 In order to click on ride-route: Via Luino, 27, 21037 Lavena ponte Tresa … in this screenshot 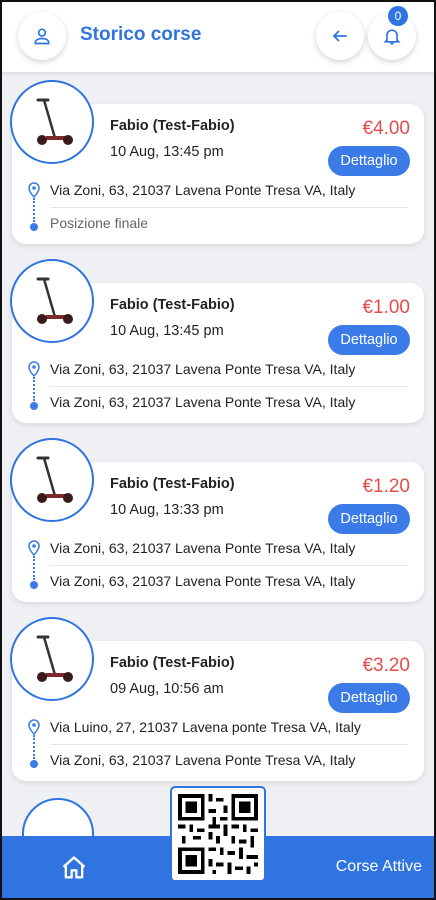, I will do `click(219, 745)`.